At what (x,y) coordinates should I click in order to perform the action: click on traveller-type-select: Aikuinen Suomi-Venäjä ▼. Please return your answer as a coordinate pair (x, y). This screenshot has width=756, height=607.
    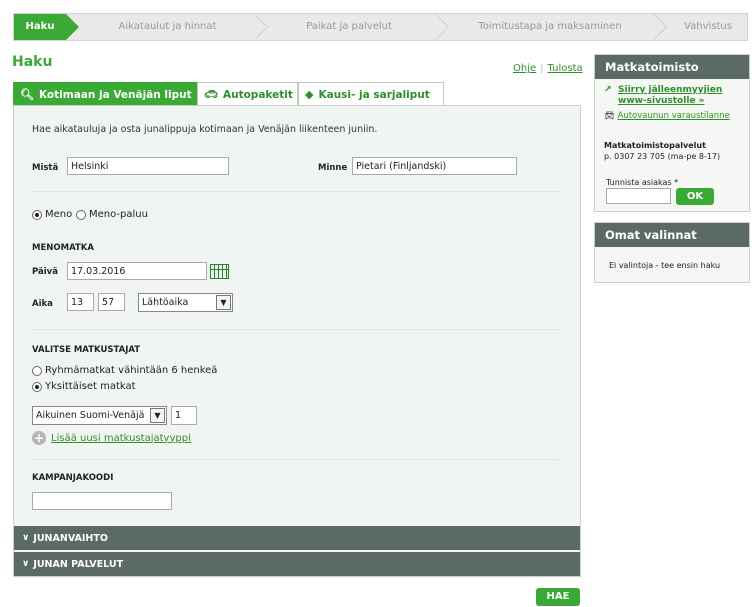
    Looking at the image, I should click on (99, 415).